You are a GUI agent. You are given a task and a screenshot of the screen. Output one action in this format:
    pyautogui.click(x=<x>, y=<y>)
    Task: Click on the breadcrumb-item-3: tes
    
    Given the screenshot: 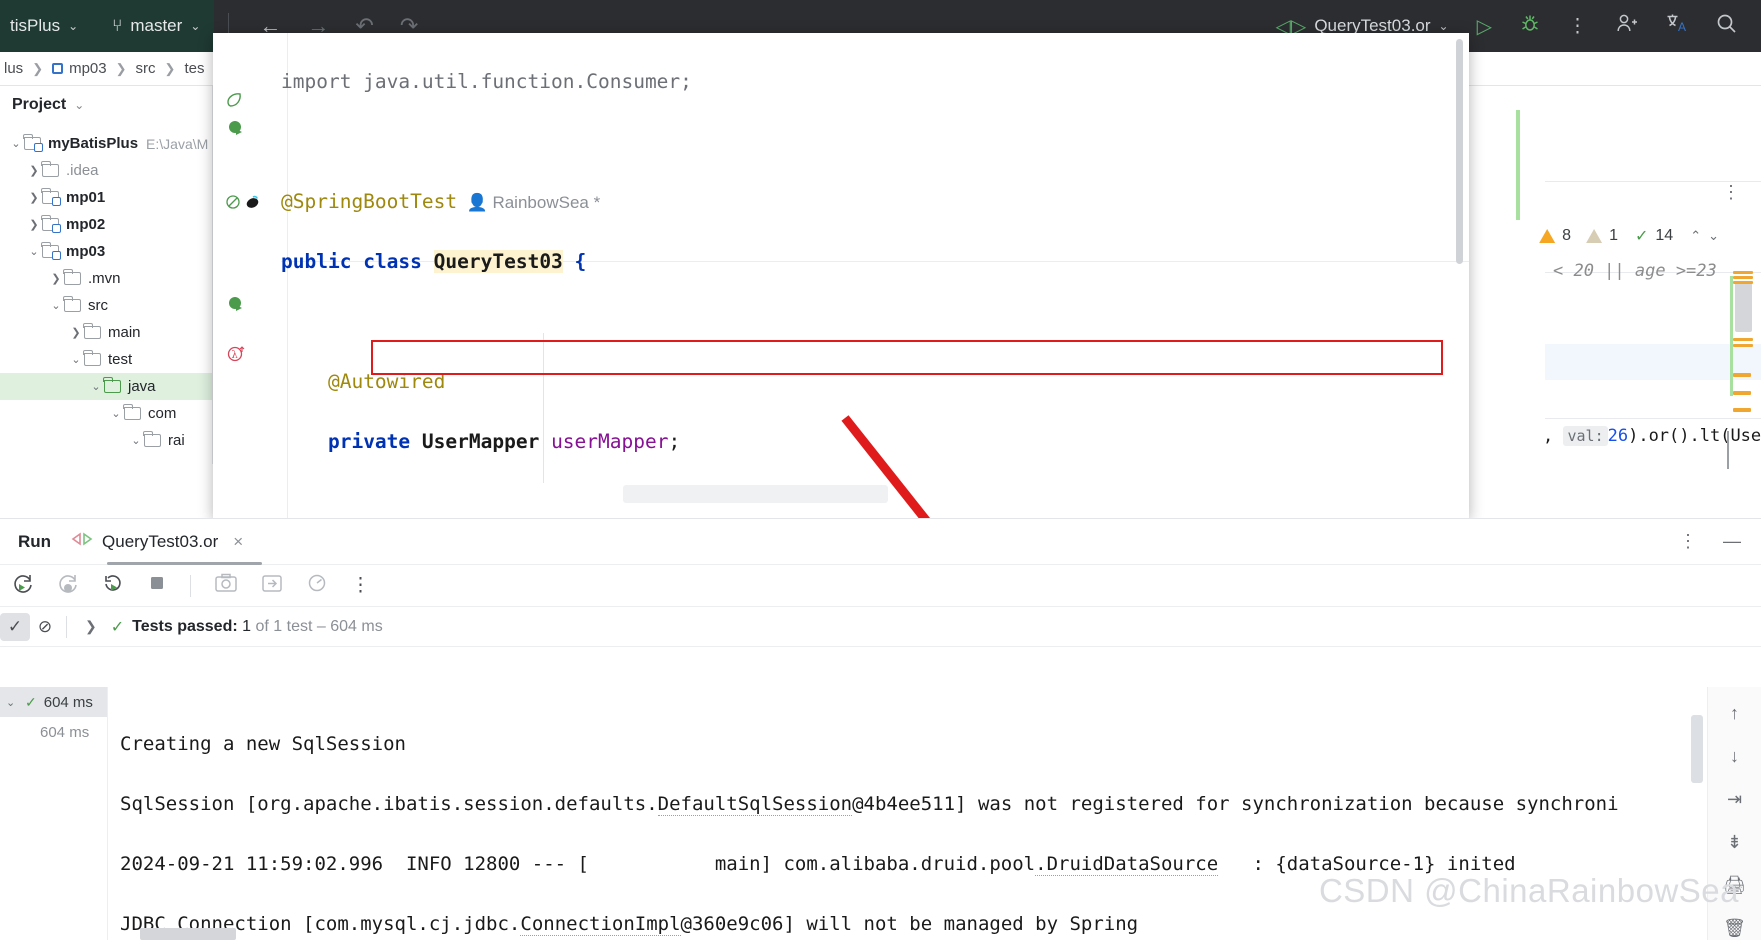 What is the action you would take?
    pyautogui.click(x=194, y=68)
    